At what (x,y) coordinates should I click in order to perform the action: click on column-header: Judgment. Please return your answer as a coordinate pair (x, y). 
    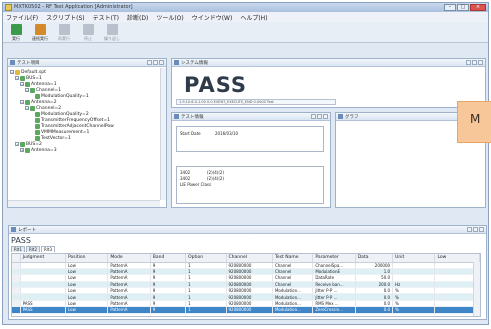
    Looking at the image, I should click on (43, 258).